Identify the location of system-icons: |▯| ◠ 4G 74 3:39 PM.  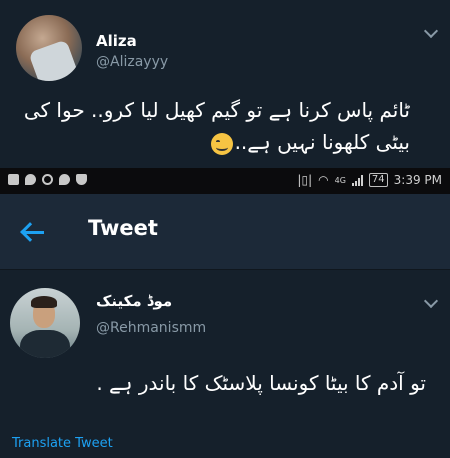
(369, 180).